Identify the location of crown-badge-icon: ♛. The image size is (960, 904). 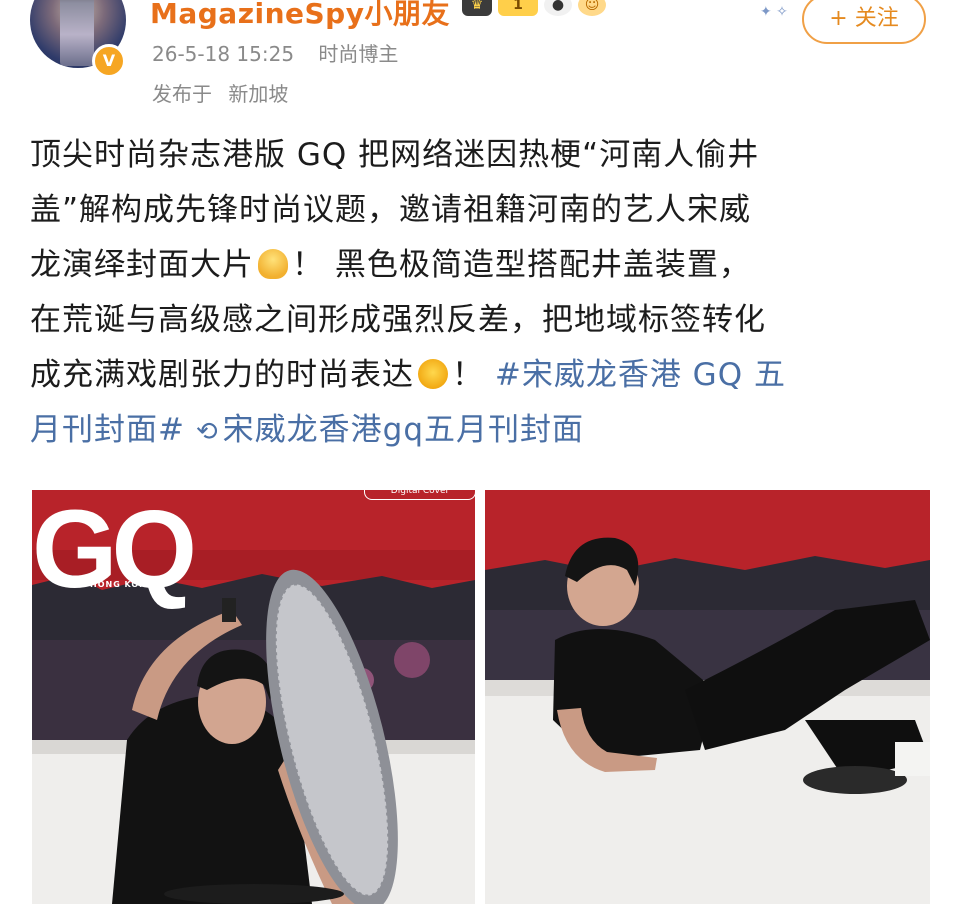
(477, 8).